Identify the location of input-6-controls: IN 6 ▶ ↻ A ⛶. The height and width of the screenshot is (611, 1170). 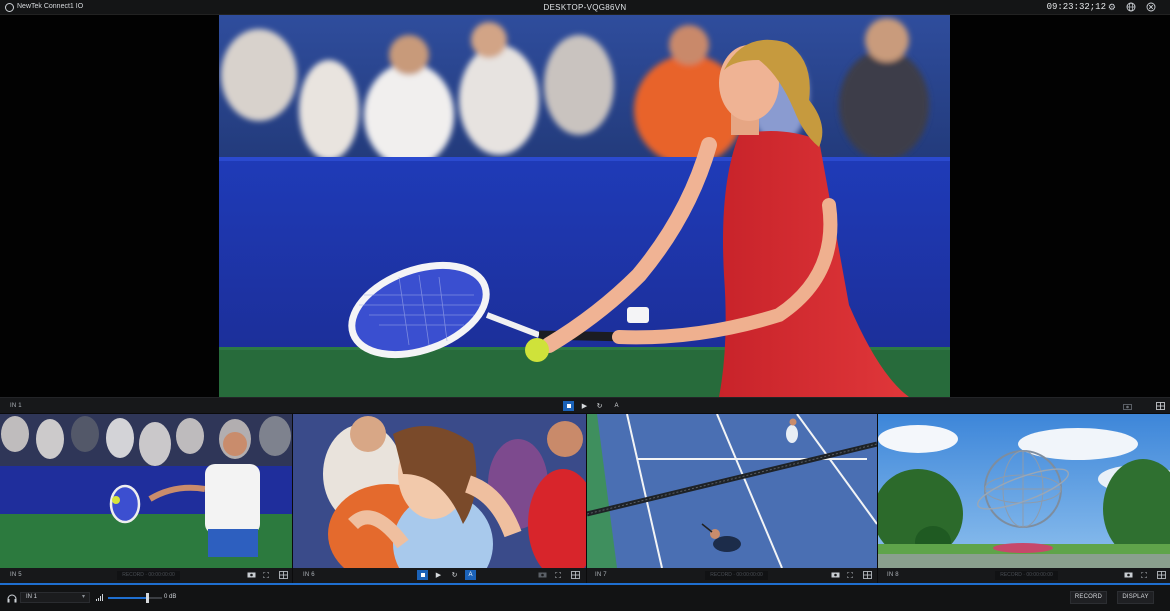
(439, 575).